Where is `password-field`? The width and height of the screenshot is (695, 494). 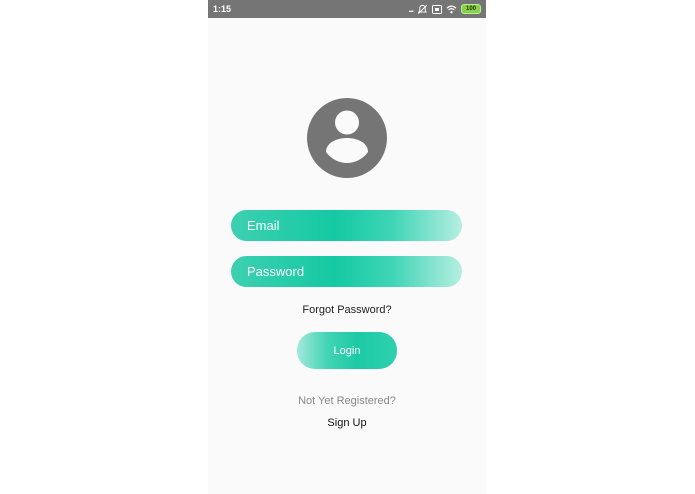 password-field is located at coordinates (346, 271).